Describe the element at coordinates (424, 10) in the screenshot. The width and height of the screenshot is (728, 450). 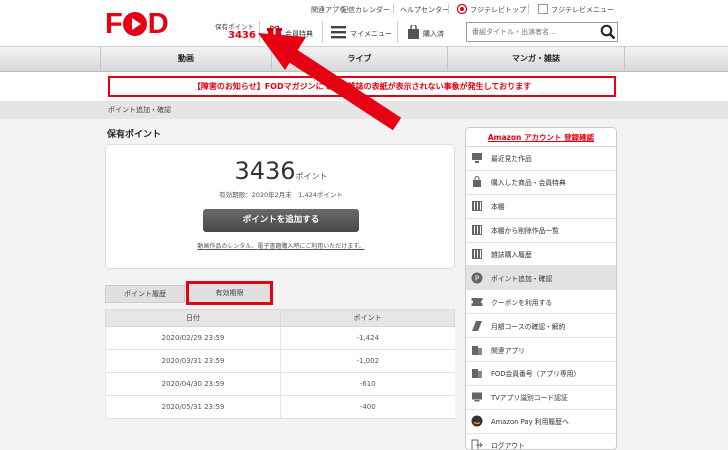
I see `top-link-help: ヘルプセンター` at that location.